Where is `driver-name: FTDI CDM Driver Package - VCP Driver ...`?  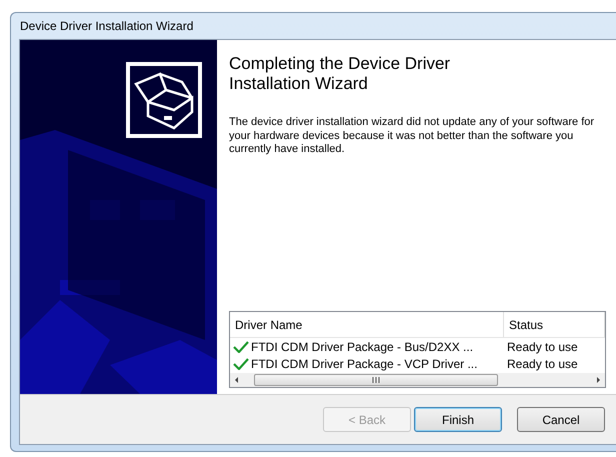
driver-name: FTDI CDM Driver Package - VCP Driver ... is located at coordinates (364, 364).